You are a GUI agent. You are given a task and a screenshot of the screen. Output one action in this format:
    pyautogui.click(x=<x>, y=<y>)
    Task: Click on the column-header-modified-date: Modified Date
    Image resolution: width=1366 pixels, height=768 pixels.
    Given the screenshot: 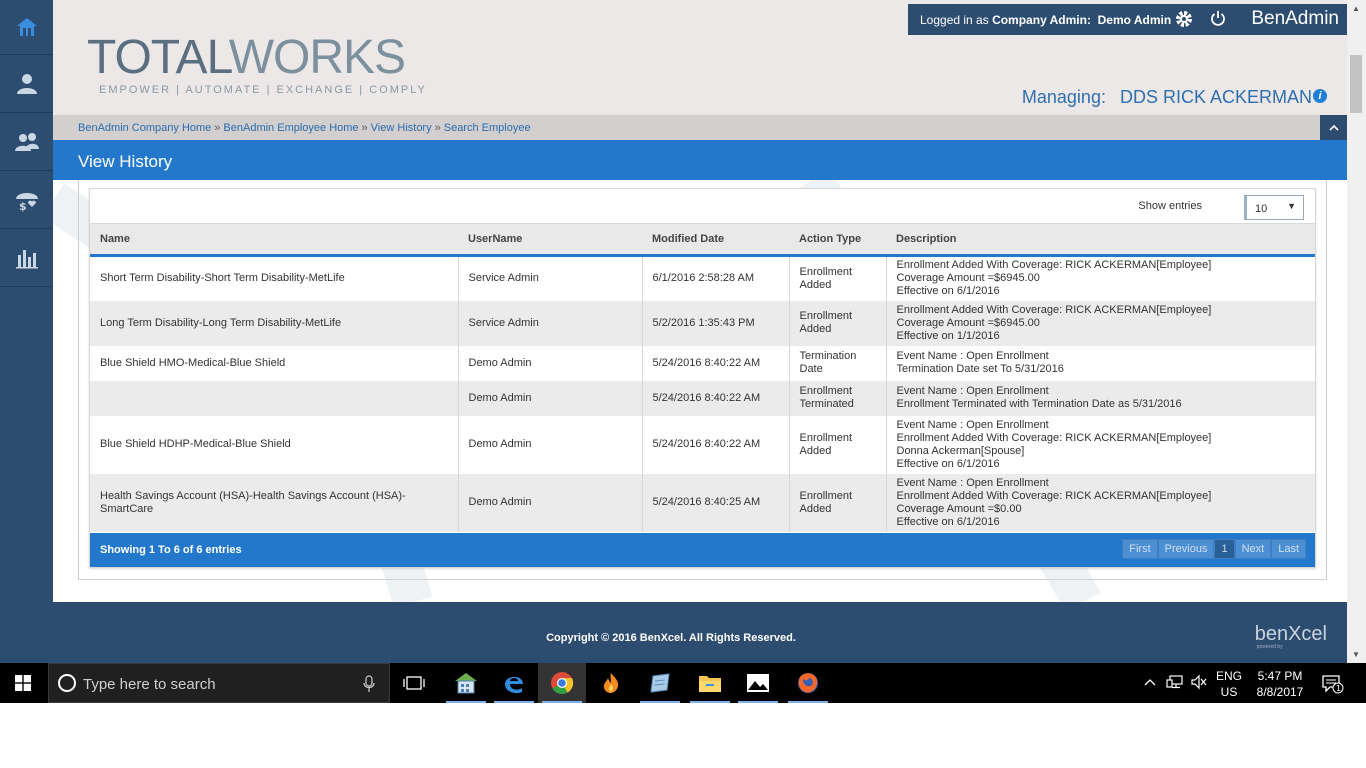 What is the action you would take?
    pyautogui.click(x=715, y=240)
    